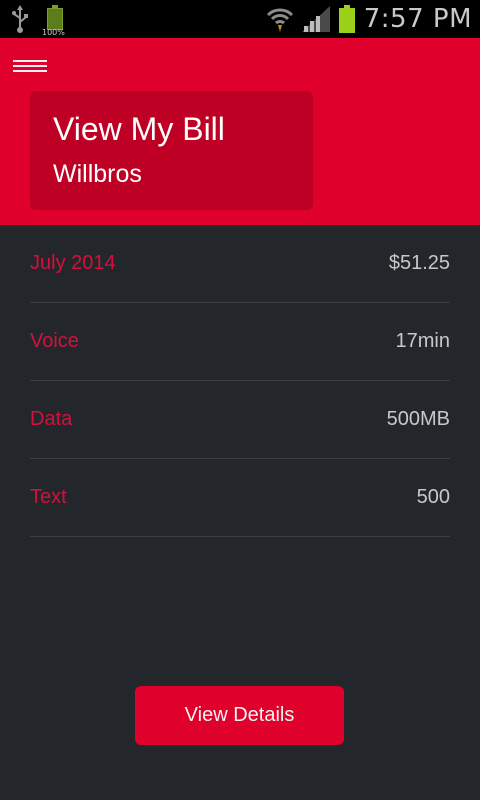  Describe the element at coordinates (315, 19) in the screenshot. I see `signal-icon` at that location.